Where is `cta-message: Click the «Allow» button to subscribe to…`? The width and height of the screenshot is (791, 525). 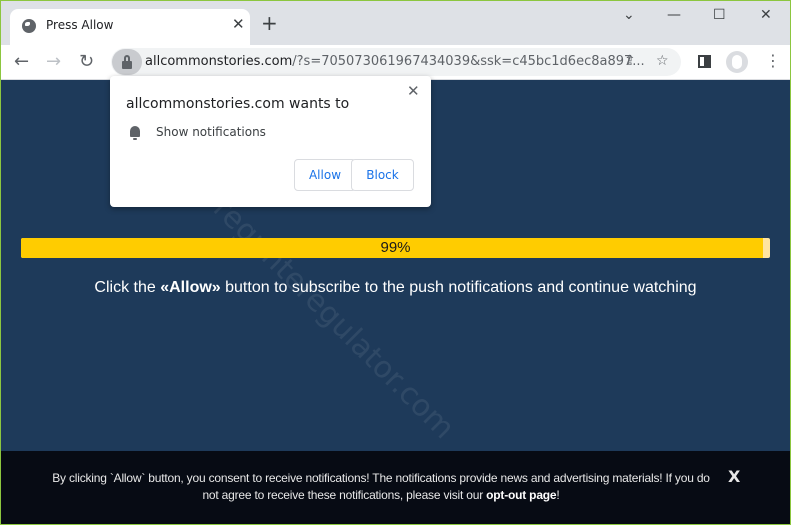
cta-message: Click the «Allow» button to subscribe to… is located at coordinates (395, 288).